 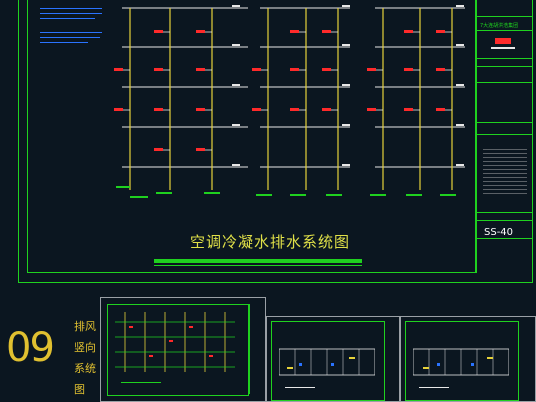 What do you see at coordinates (258, 265) in the screenshot?
I see `title-underline-thin` at bounding box center [258, 265].